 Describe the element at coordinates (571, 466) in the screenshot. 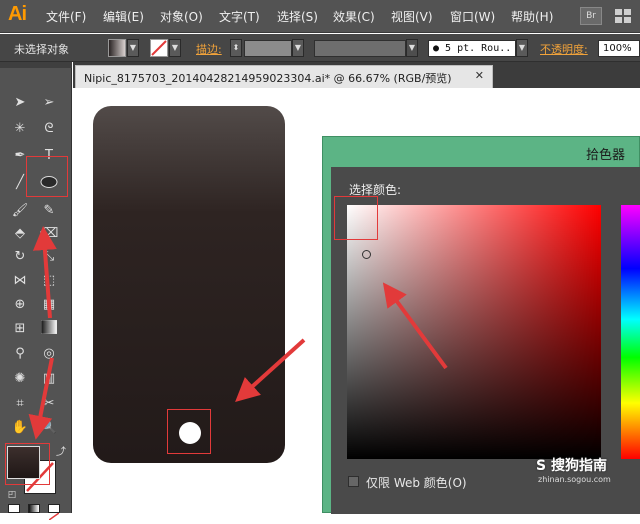

I see `watermark-main-text: S 搜狗指南` at that location.